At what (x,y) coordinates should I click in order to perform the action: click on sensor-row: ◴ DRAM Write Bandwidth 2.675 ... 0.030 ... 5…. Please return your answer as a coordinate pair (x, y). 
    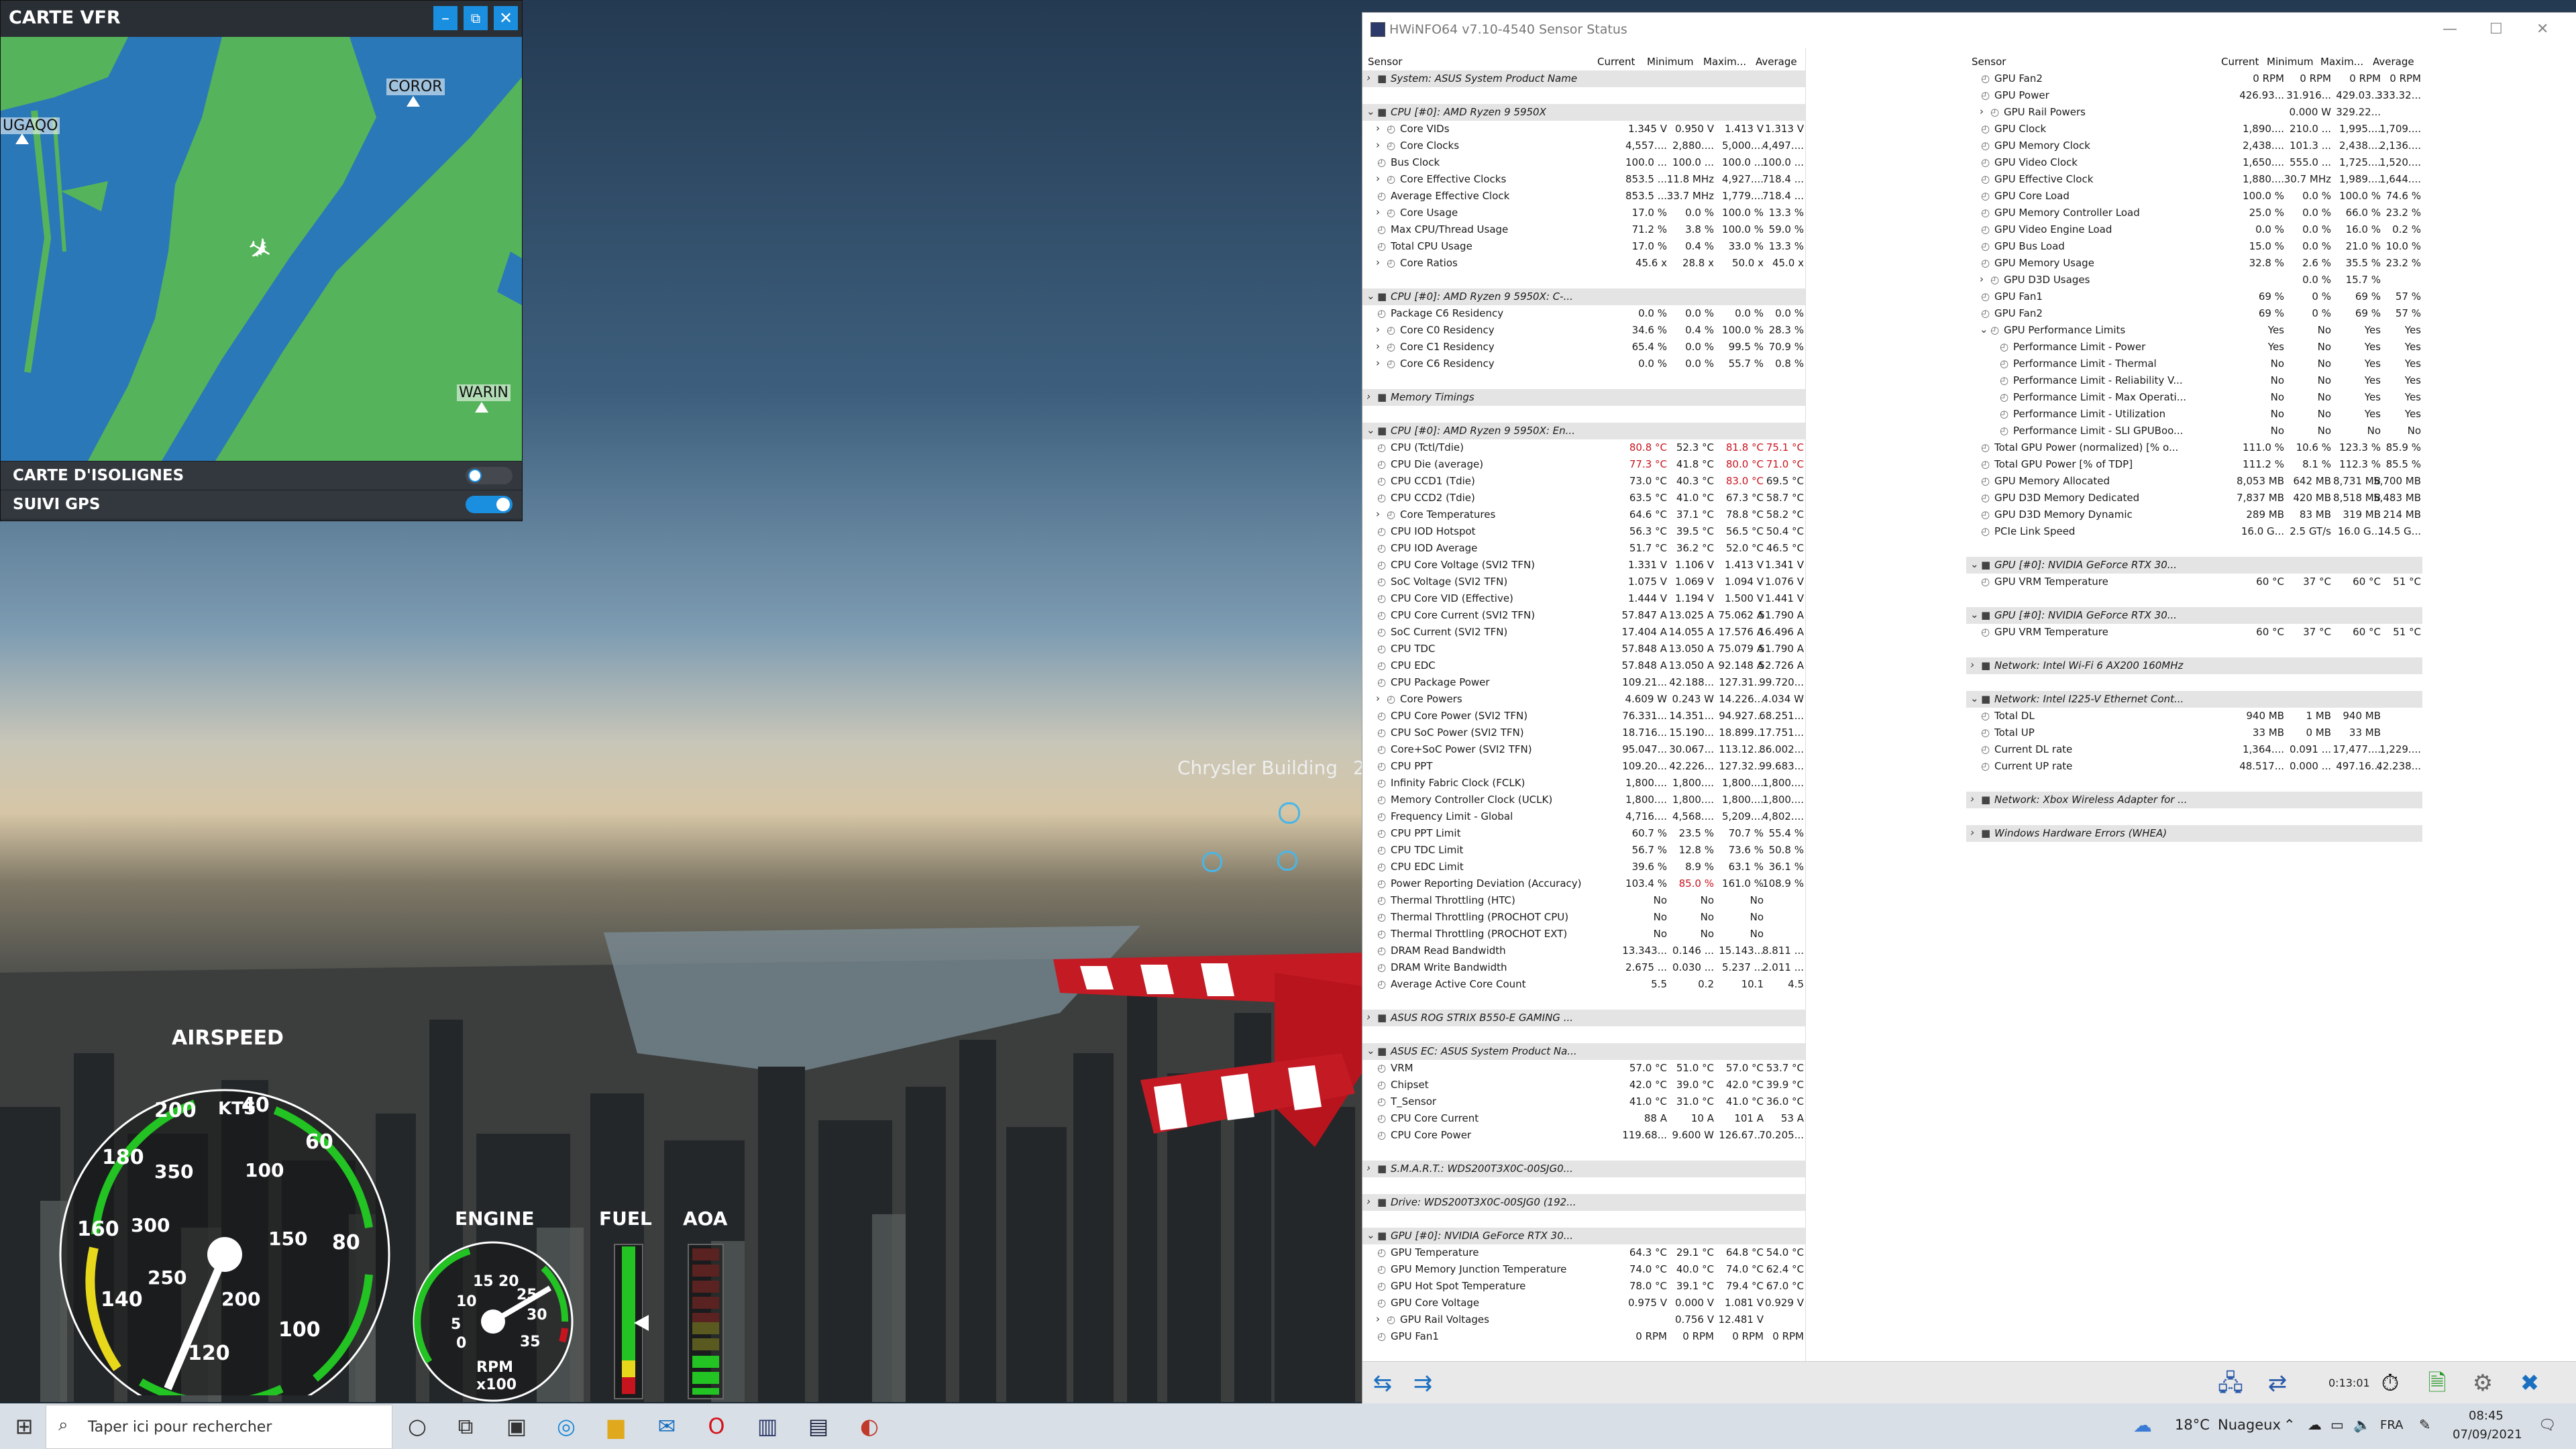
    Looking at the image, I should click on (1583, 967).